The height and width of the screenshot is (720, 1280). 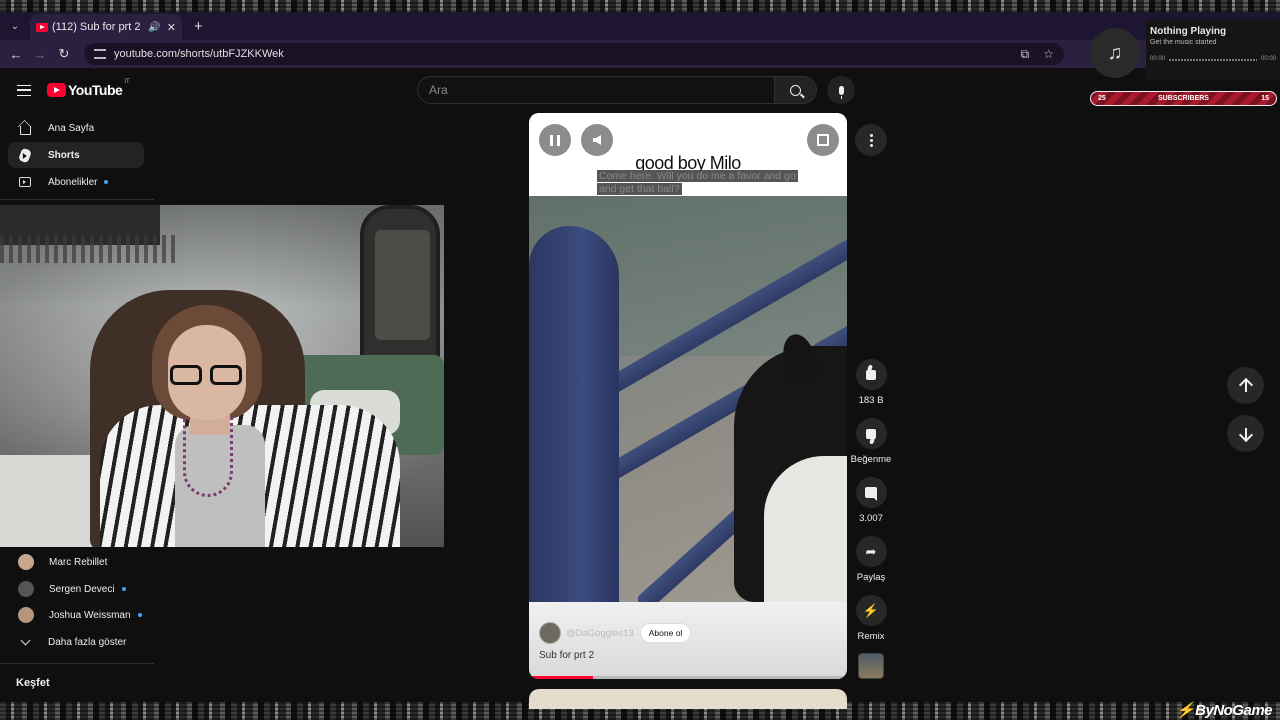 I want to click on channel-name: Marc Rebillet, so click(x=78, y=562).